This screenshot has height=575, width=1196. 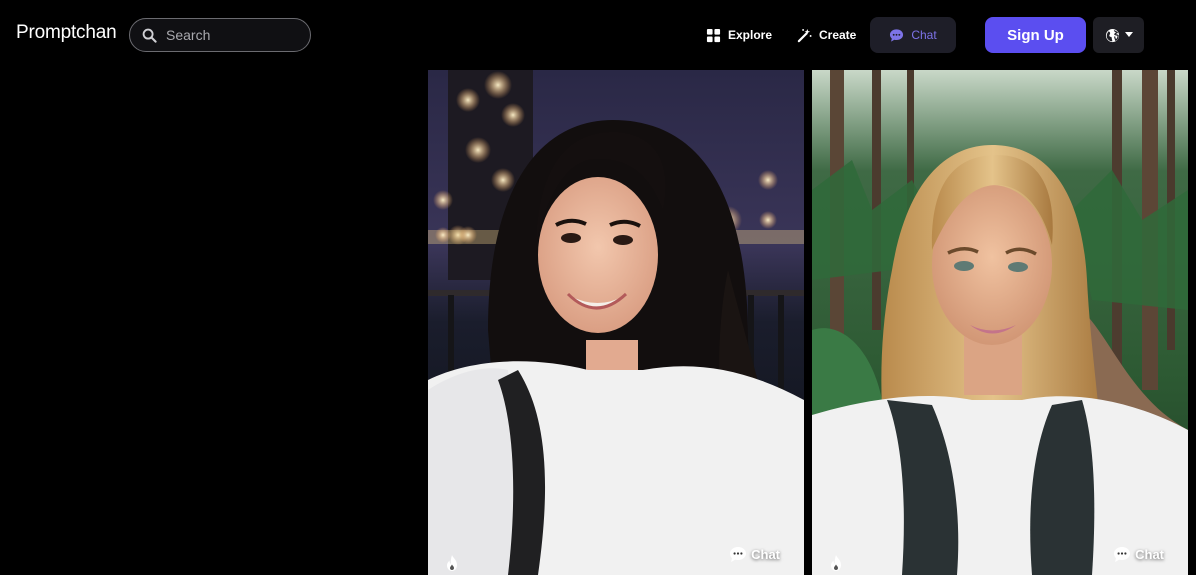 I want to click on magic-wand-icon, so click(x=804, y=35).